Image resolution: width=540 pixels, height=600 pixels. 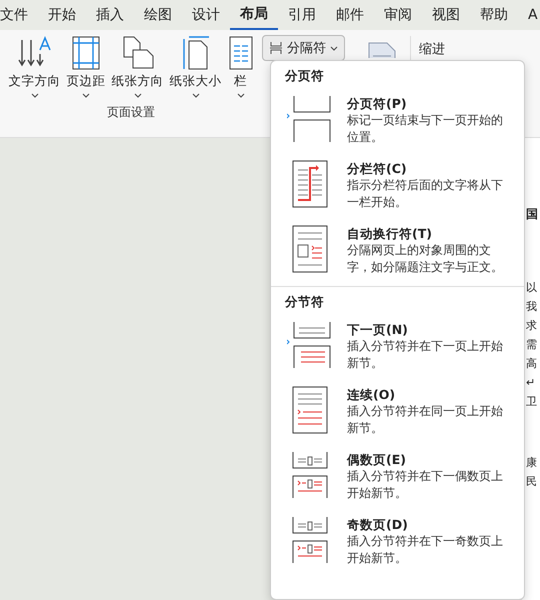 What do you see at coordinates (397, 475) in the screenshot?
I see `menu-item: 偶数页(E) 插入分节符并在下一偶数页上开始新节。` at bounding box center [397, 475].